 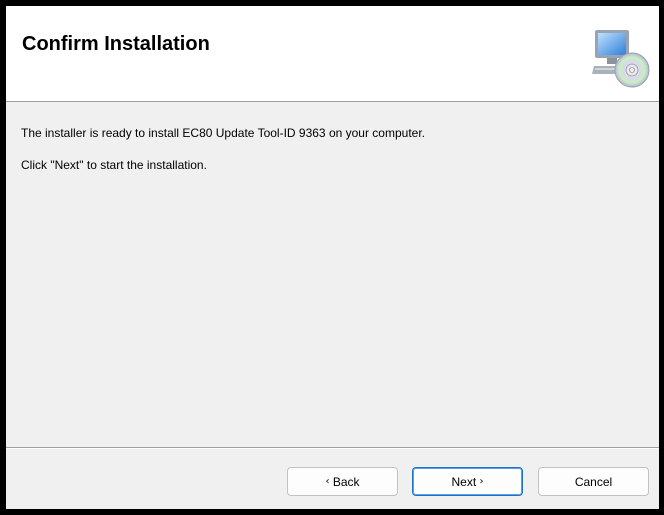 What do you see at coordinates (622, 58) in the screenshot?
I see `computer-cd-icon` at bounding box center [622, 58].